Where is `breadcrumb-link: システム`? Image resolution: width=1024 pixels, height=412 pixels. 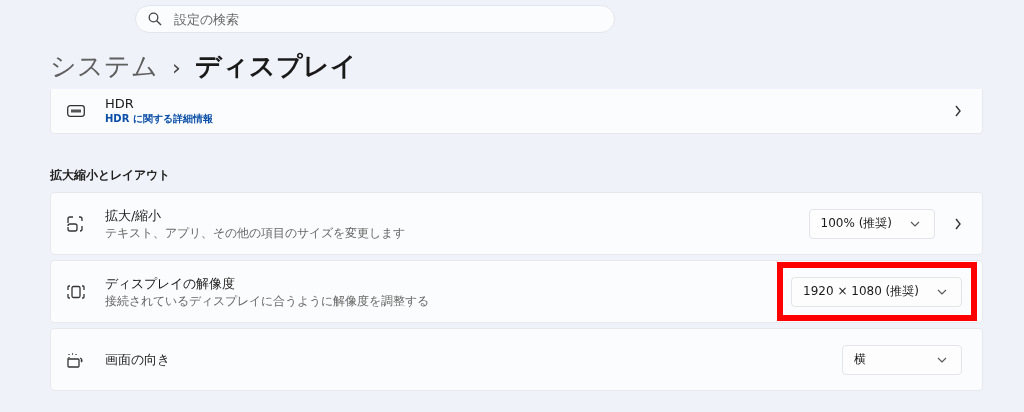
breadcrumb-link: システム is located at coordinates (104, 66).